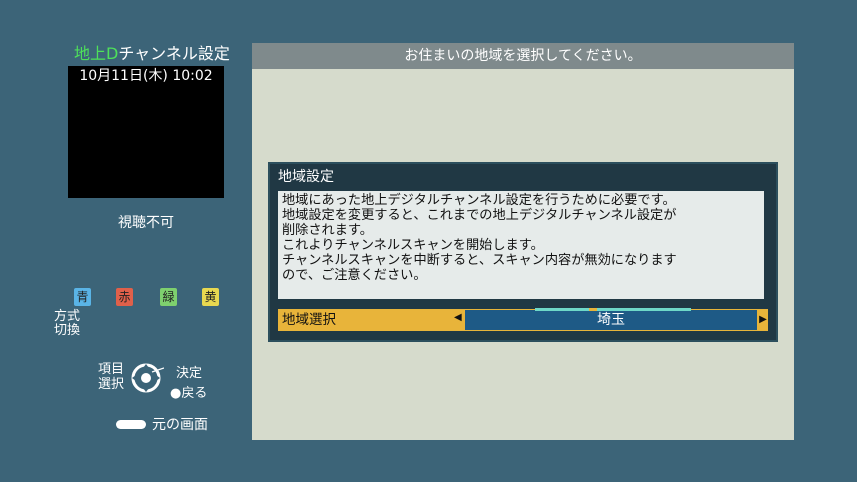 The width and height of the screenshot is (857, 482). I want to click on dialog-line: 地域にあった地上デジタルチャンネル設定を行うために必要です。, so click(479, 200).